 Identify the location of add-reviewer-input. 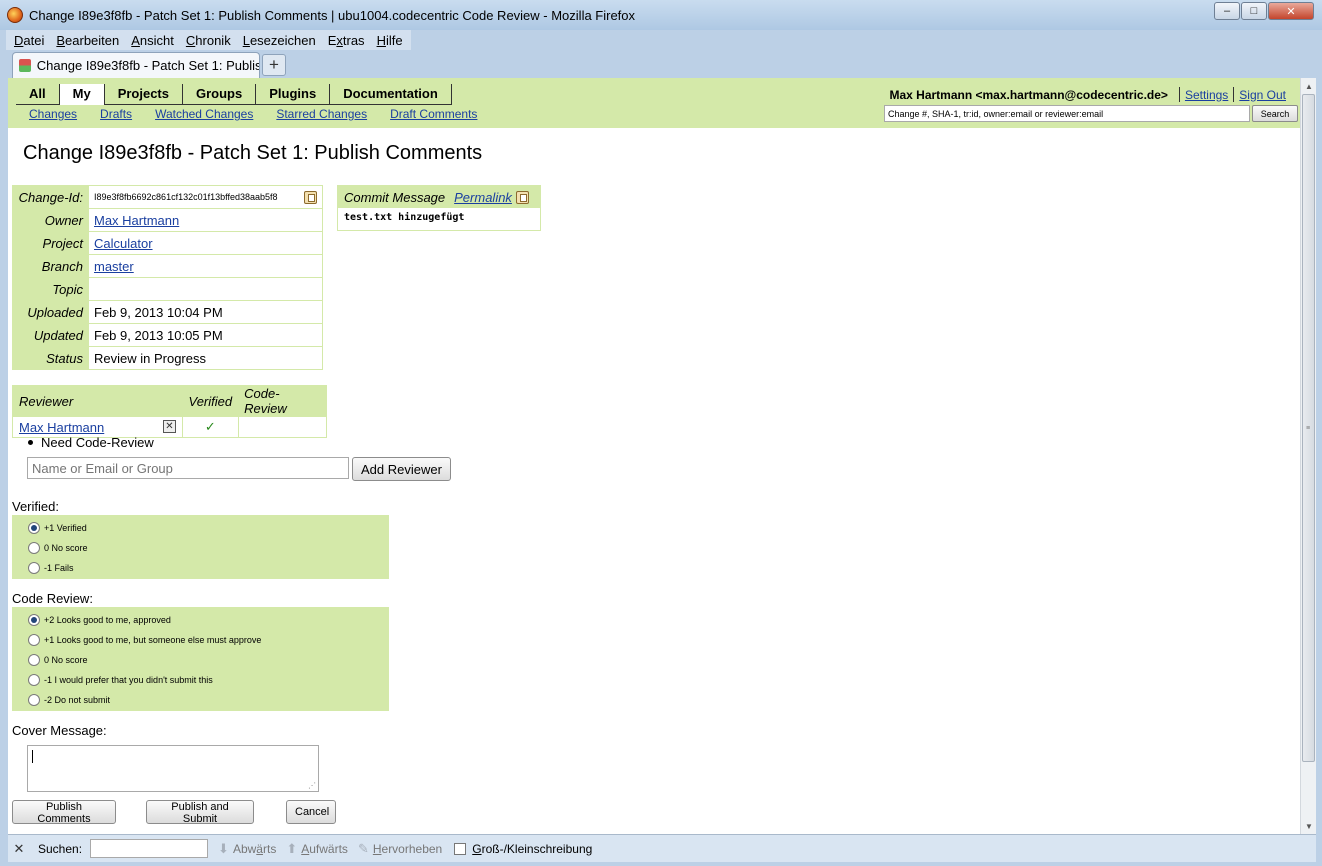
(188, 468).